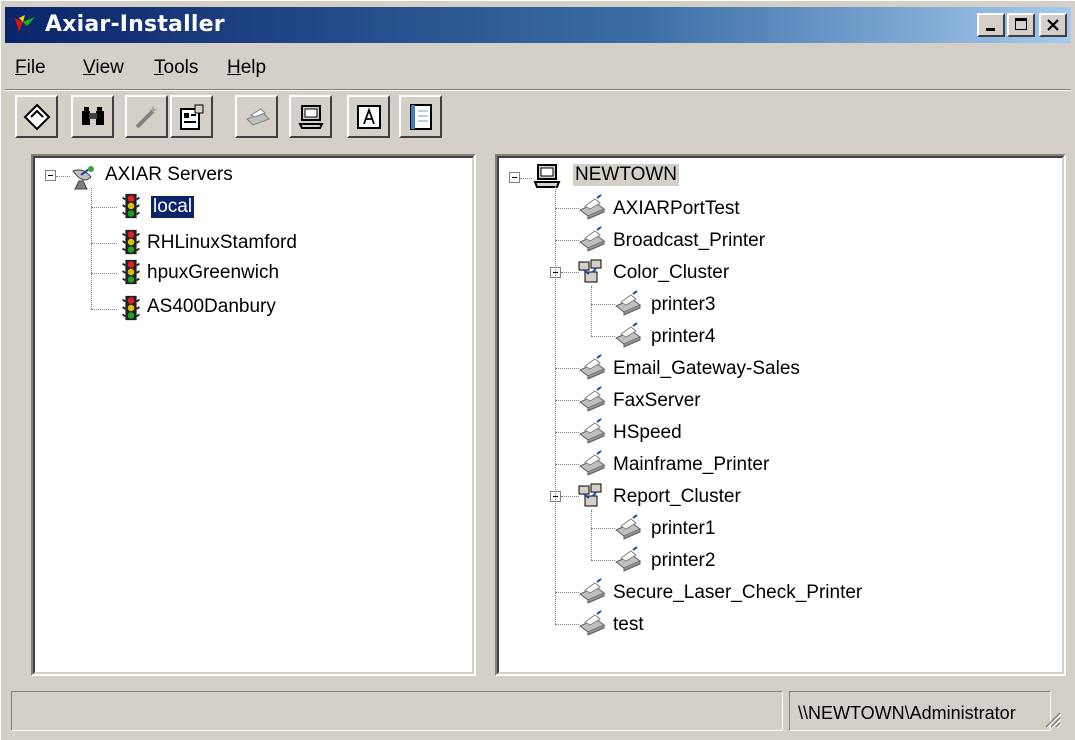 This screenshot has width=1075, height=740. What do you see at coordinates (1051, 718) in the screenshot?
I see `resize-grip-icon` at bounding box center [1051, 718].